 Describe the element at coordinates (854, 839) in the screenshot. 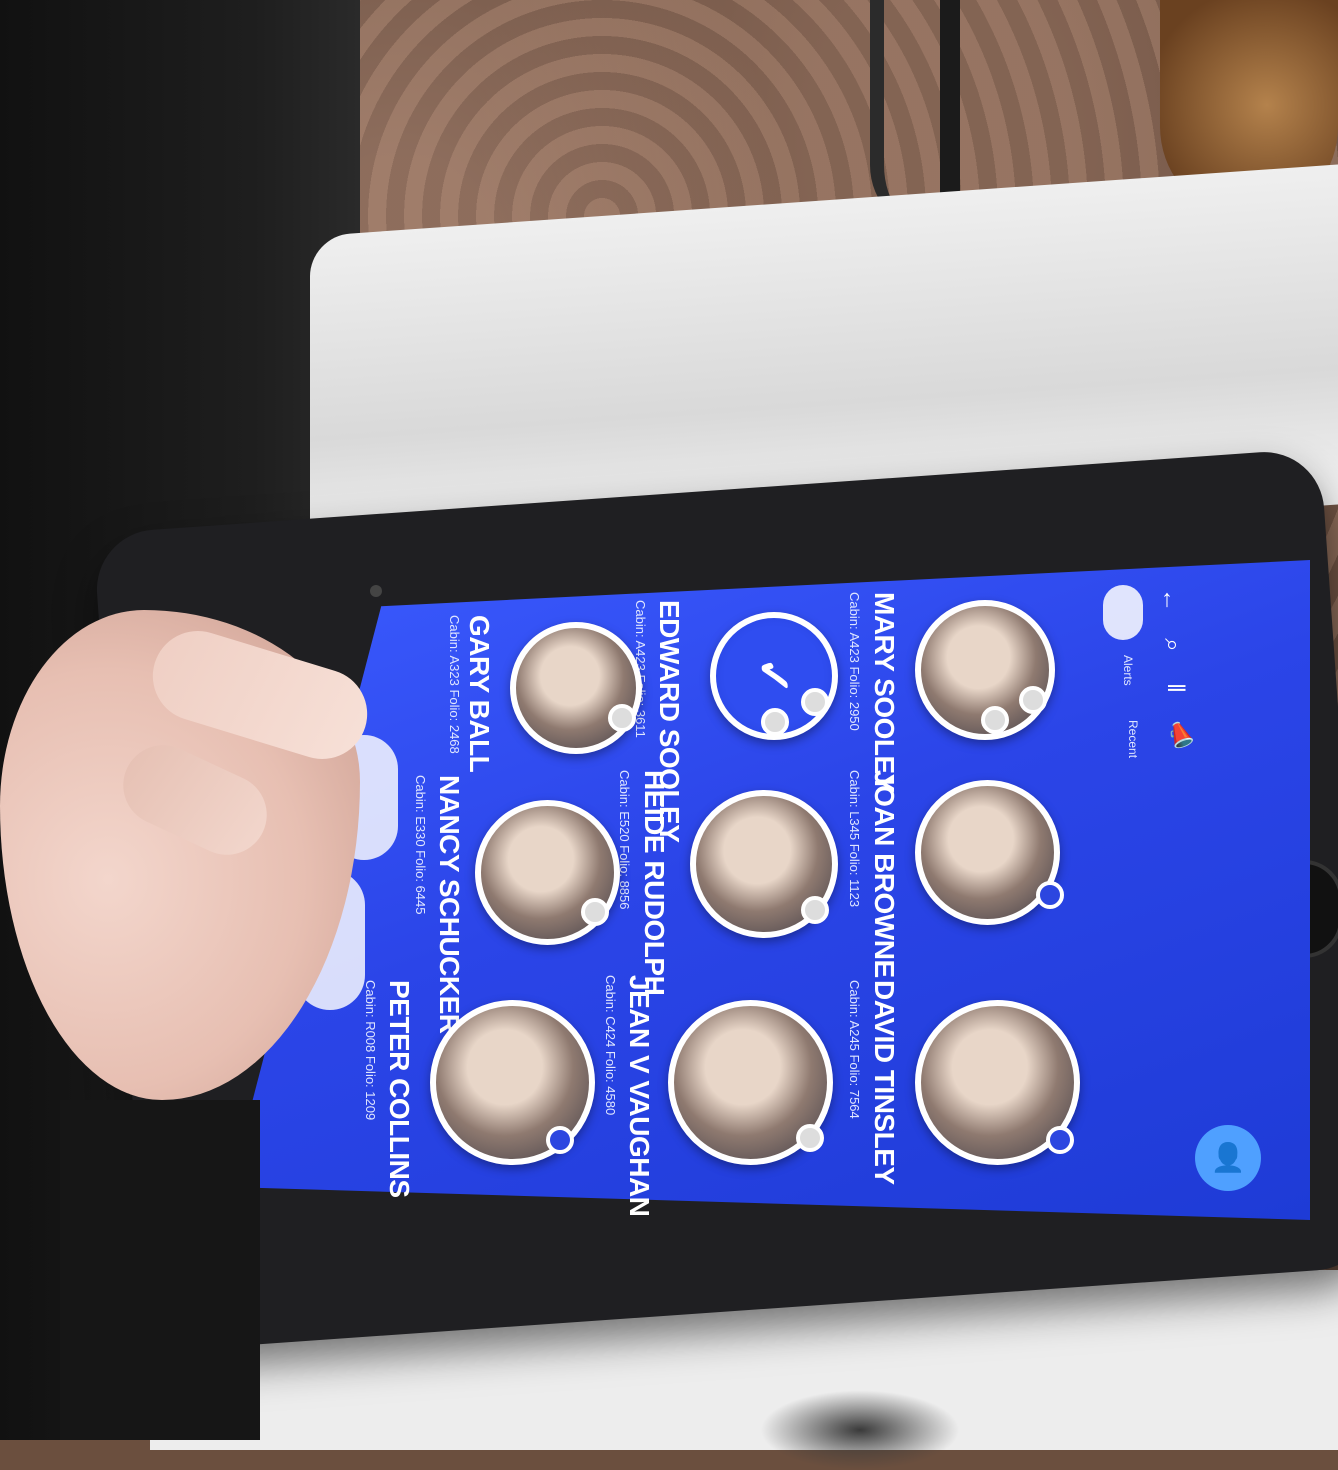

I see `resident-detail: Cabin: L345 Folio: 1123` at that location.